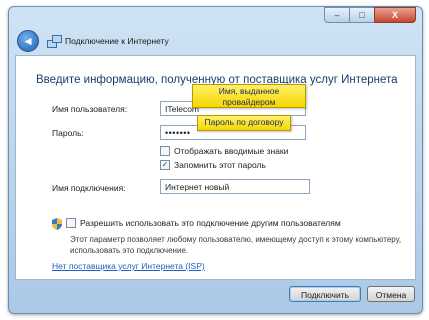 This screenshot has height=320, width=429. I want to click on connection-name-label: Имя подключения:, so click(89, 188).